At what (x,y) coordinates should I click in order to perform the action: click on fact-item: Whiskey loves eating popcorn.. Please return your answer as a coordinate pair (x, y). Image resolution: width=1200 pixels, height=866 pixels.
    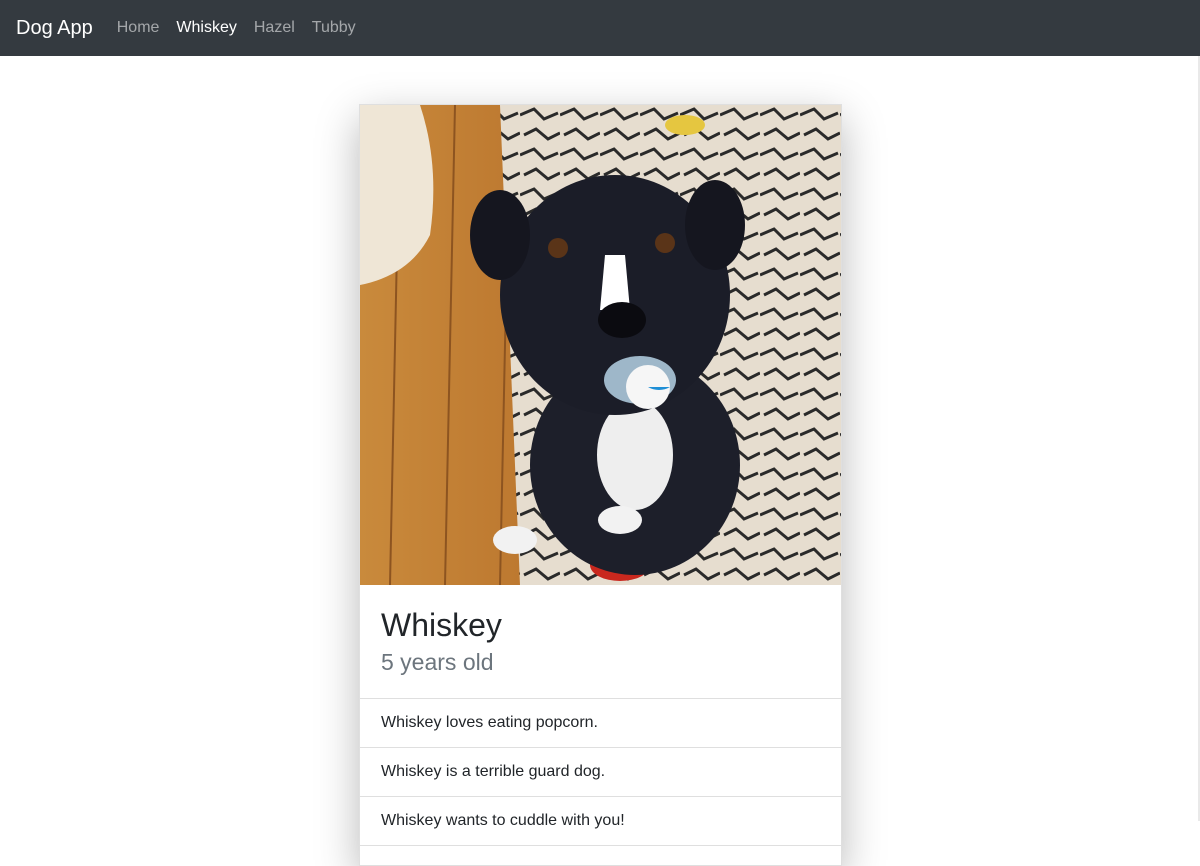
    Looking at the image, I should click on (600, 723).